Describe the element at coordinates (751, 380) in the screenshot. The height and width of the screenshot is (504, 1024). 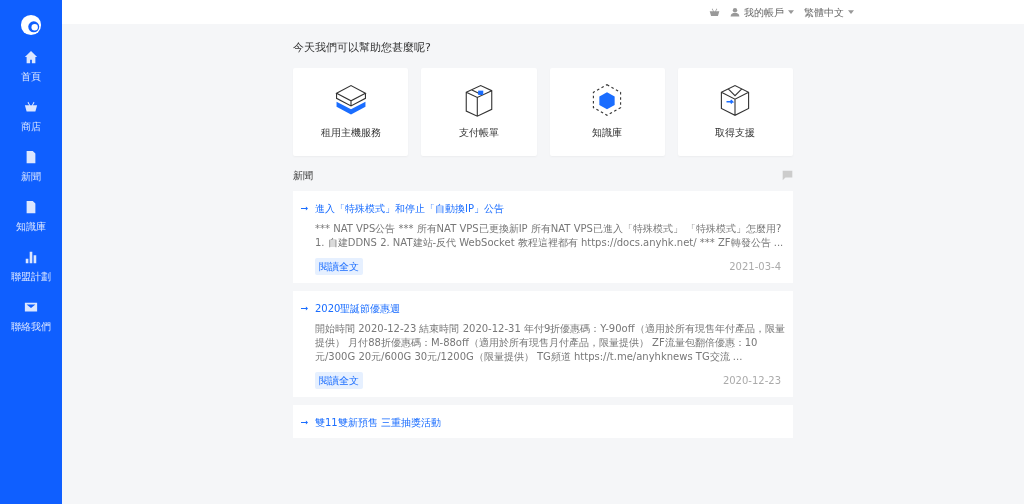
I see `news-date: 2020-12-23` at that location.